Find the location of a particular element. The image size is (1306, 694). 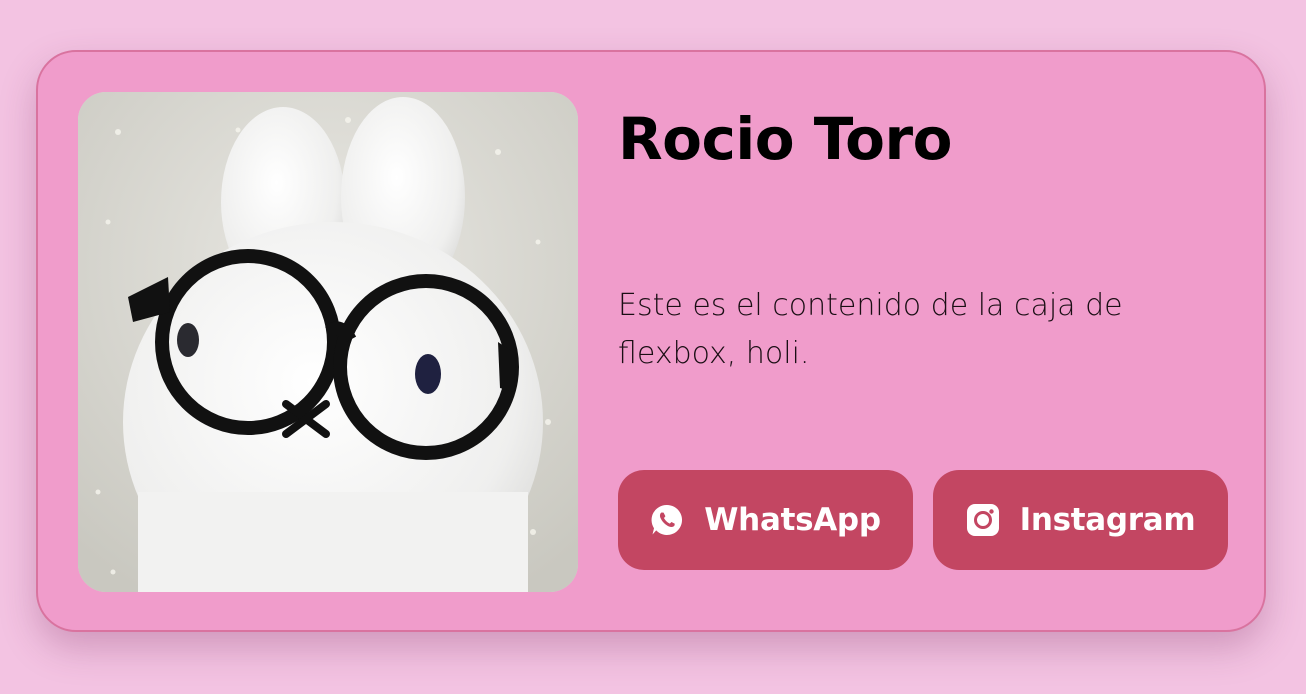

instagram-label: Instagram is located at coordinates (1107, 520).